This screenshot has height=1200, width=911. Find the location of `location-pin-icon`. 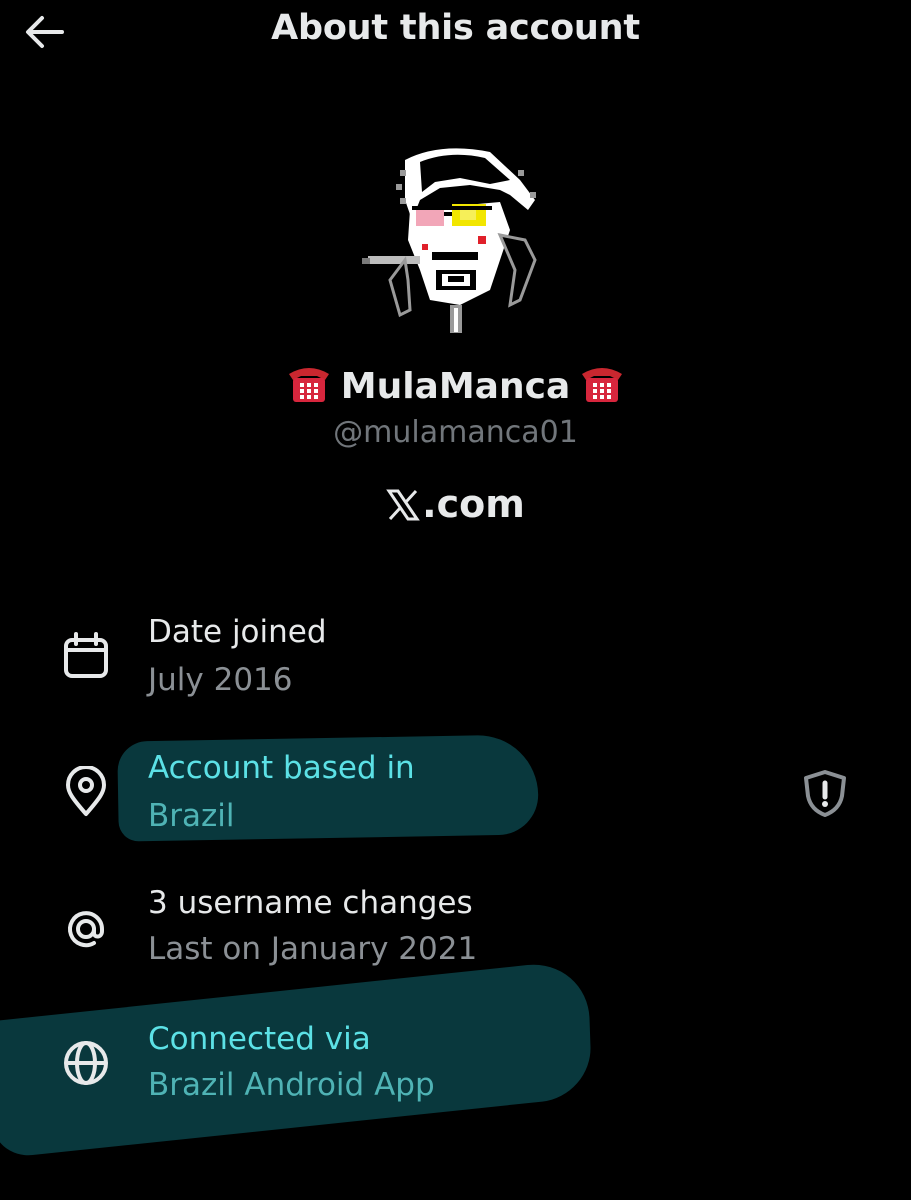

location-pin-icon is located at coordinates (86, 791).